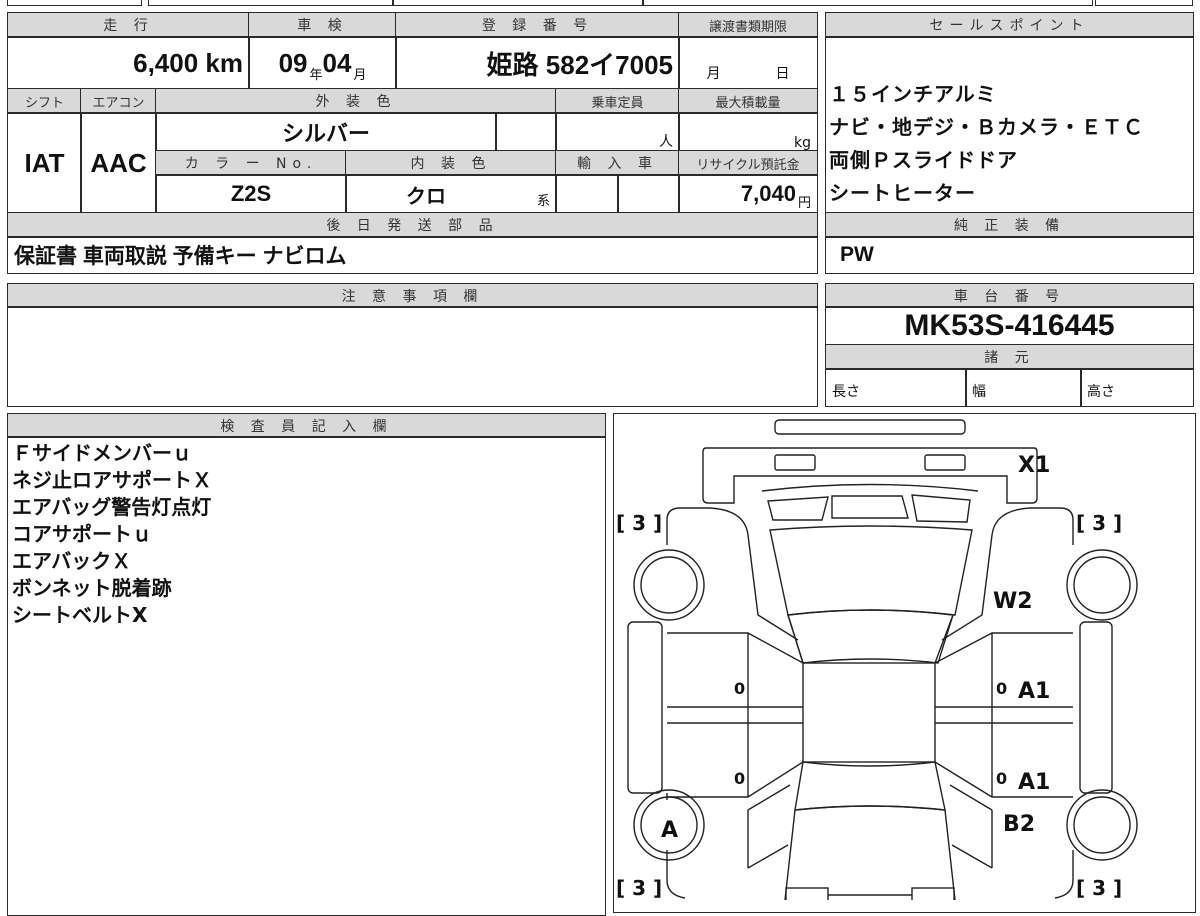 This screenshot has width=1200, height=916. Describe the element at coordinates (322, 63) in the screenshot. I see `inspection-value: 09 年 04 月` at that location.